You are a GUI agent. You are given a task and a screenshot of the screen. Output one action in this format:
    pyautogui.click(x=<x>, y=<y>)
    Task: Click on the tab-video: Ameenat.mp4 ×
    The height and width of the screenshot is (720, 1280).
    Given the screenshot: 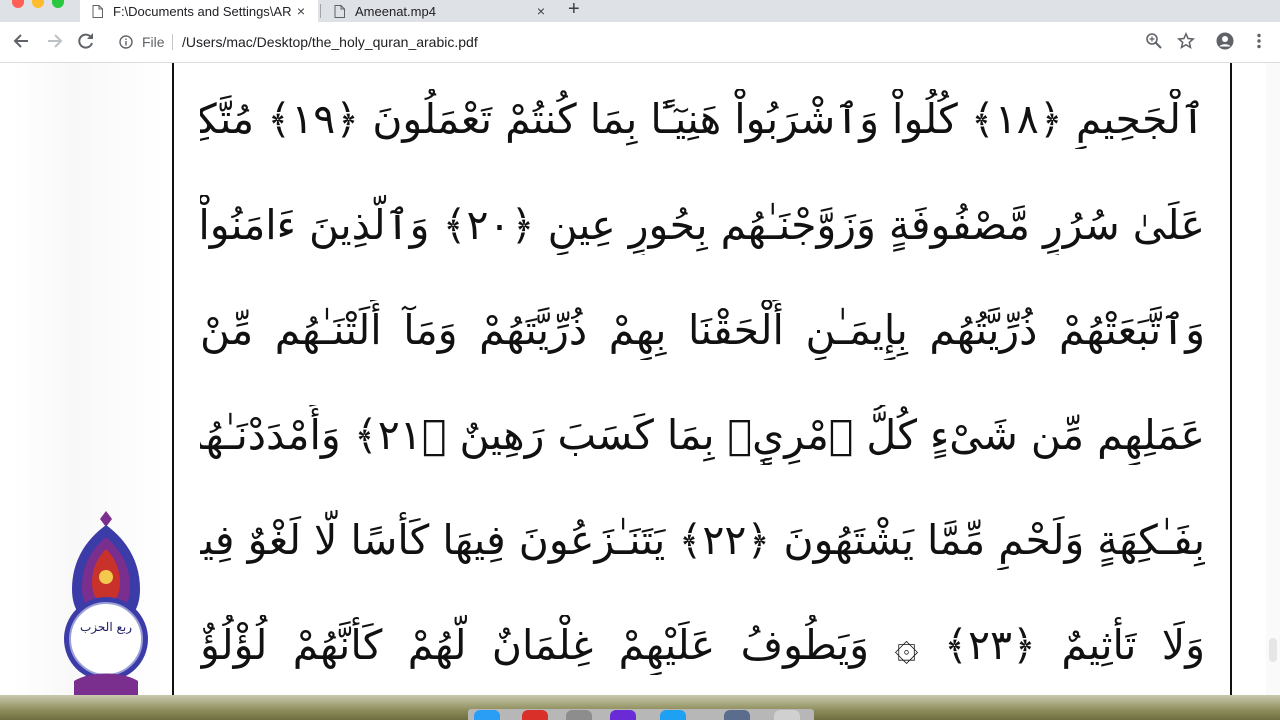 What is the action you would take?
    pyautogui.click(x=440, y=11)
    